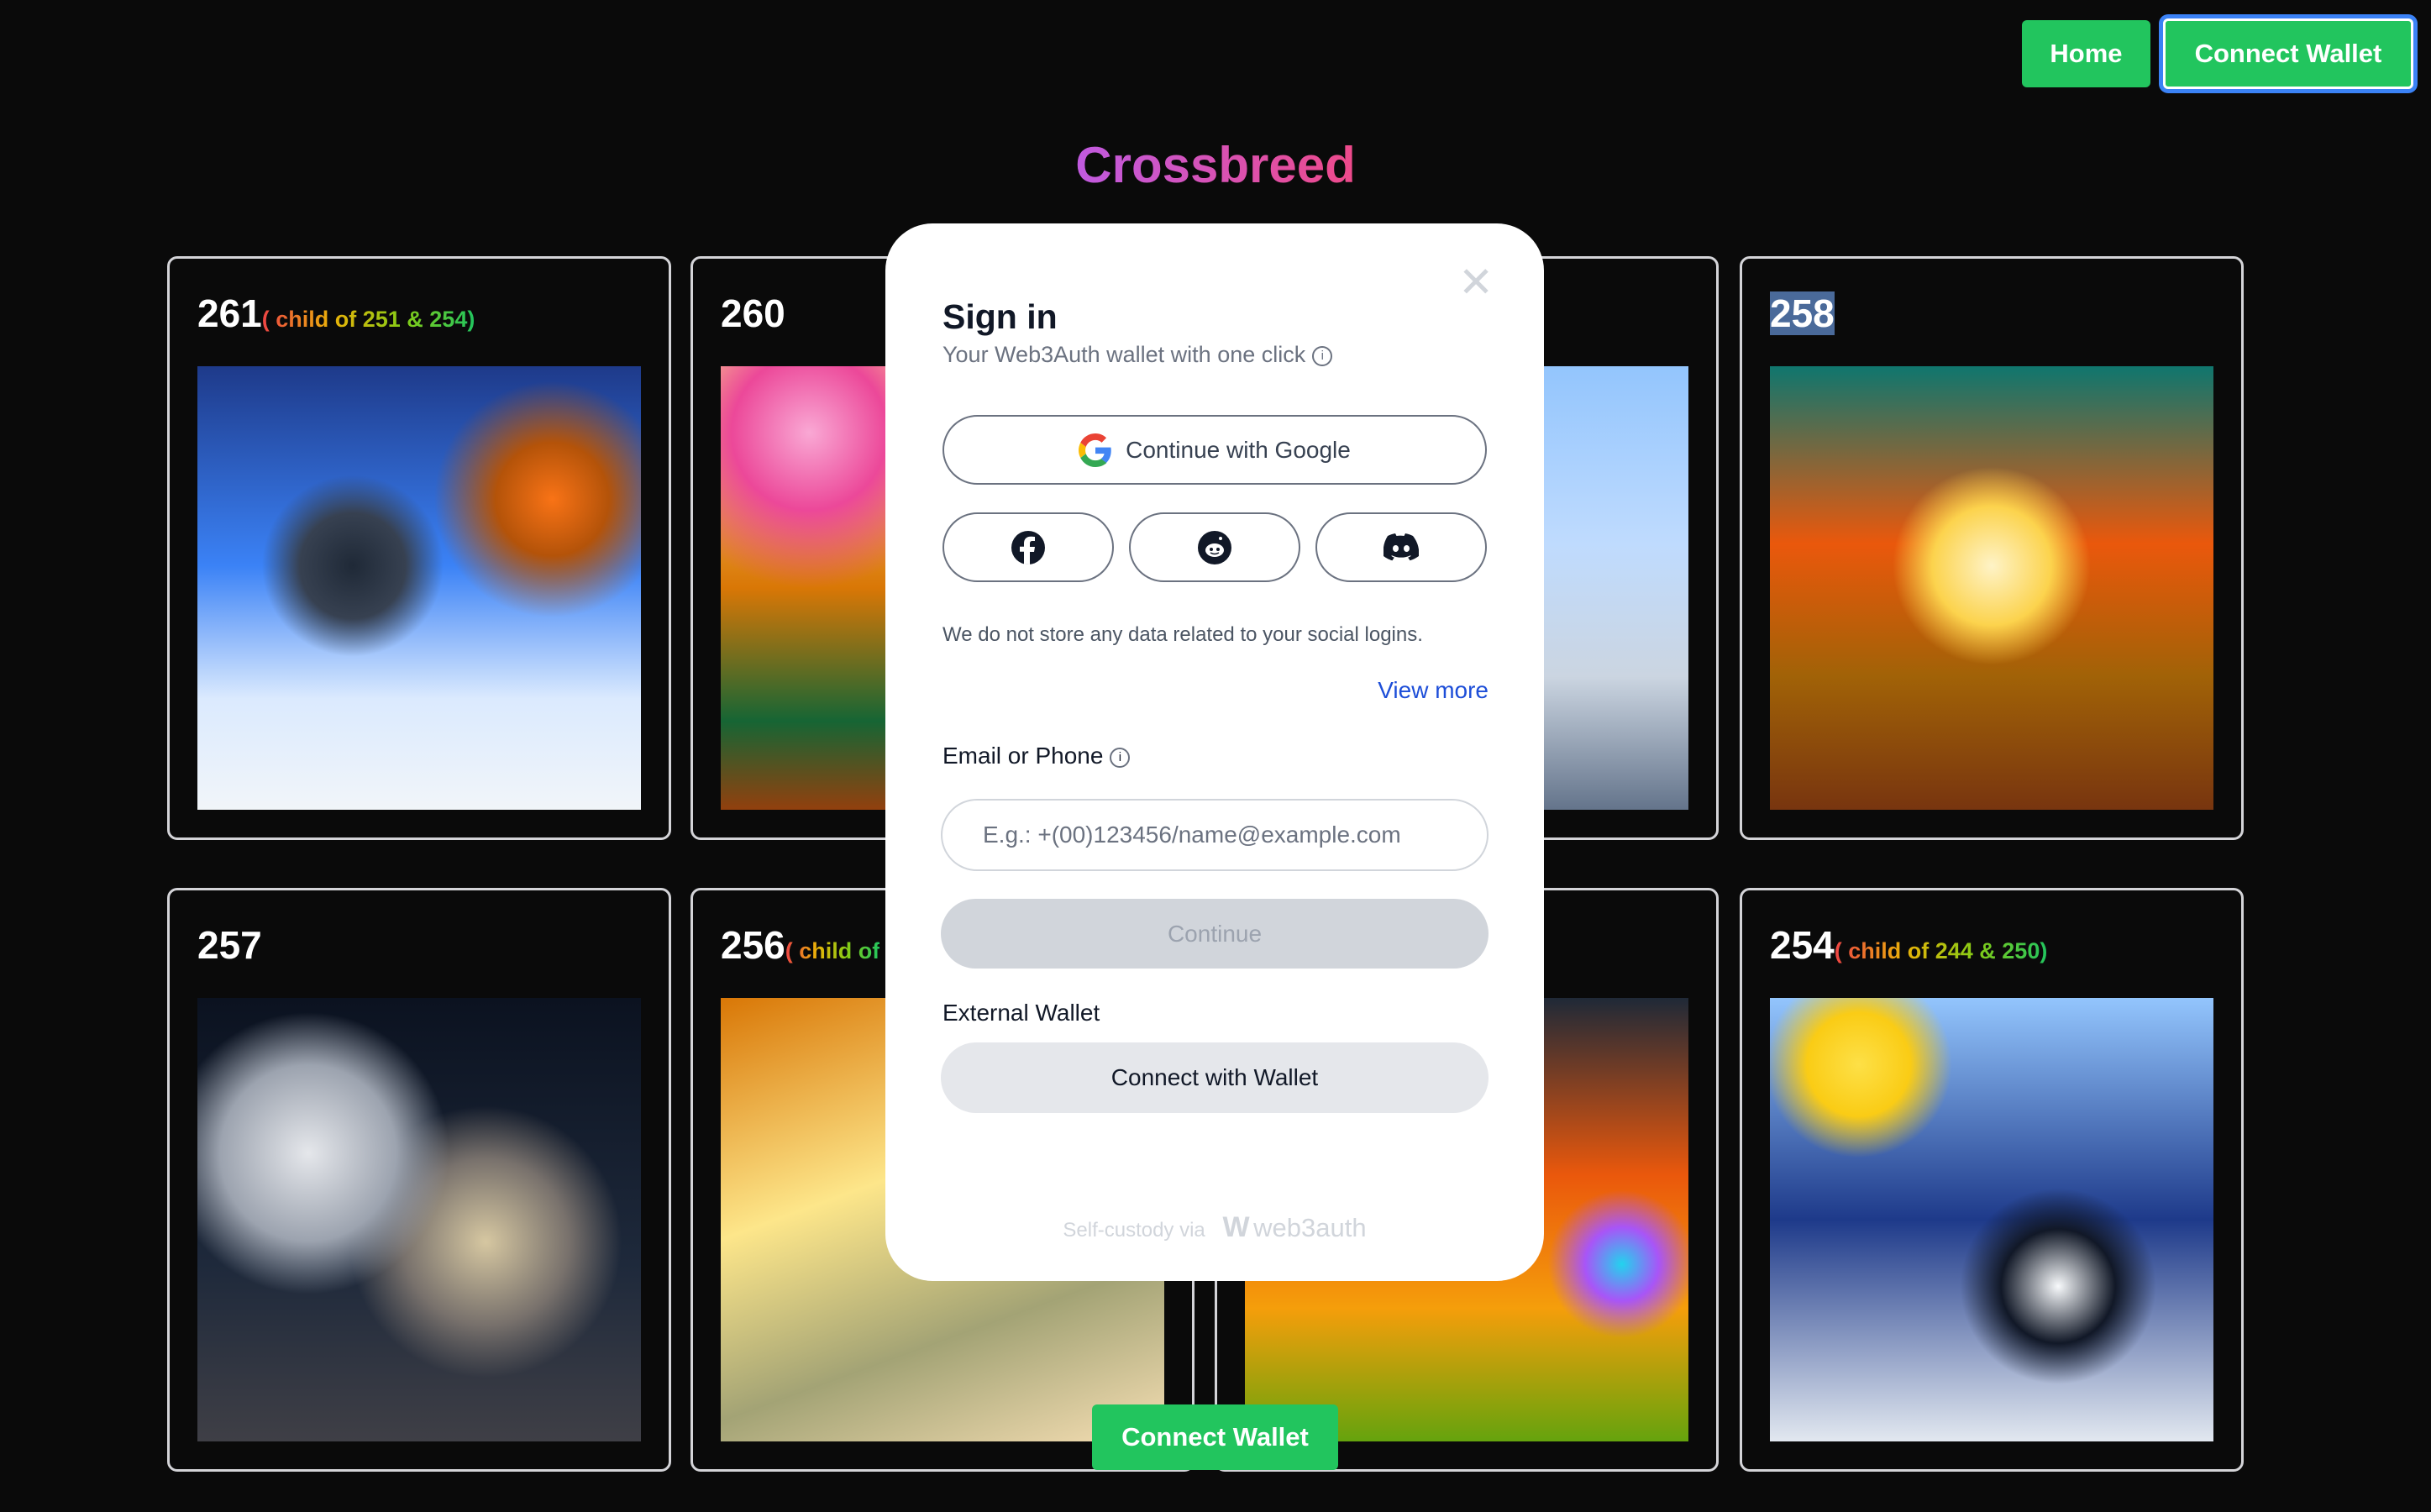  I want to click on email-label-text: Email or Phone, so click(1023, 756).